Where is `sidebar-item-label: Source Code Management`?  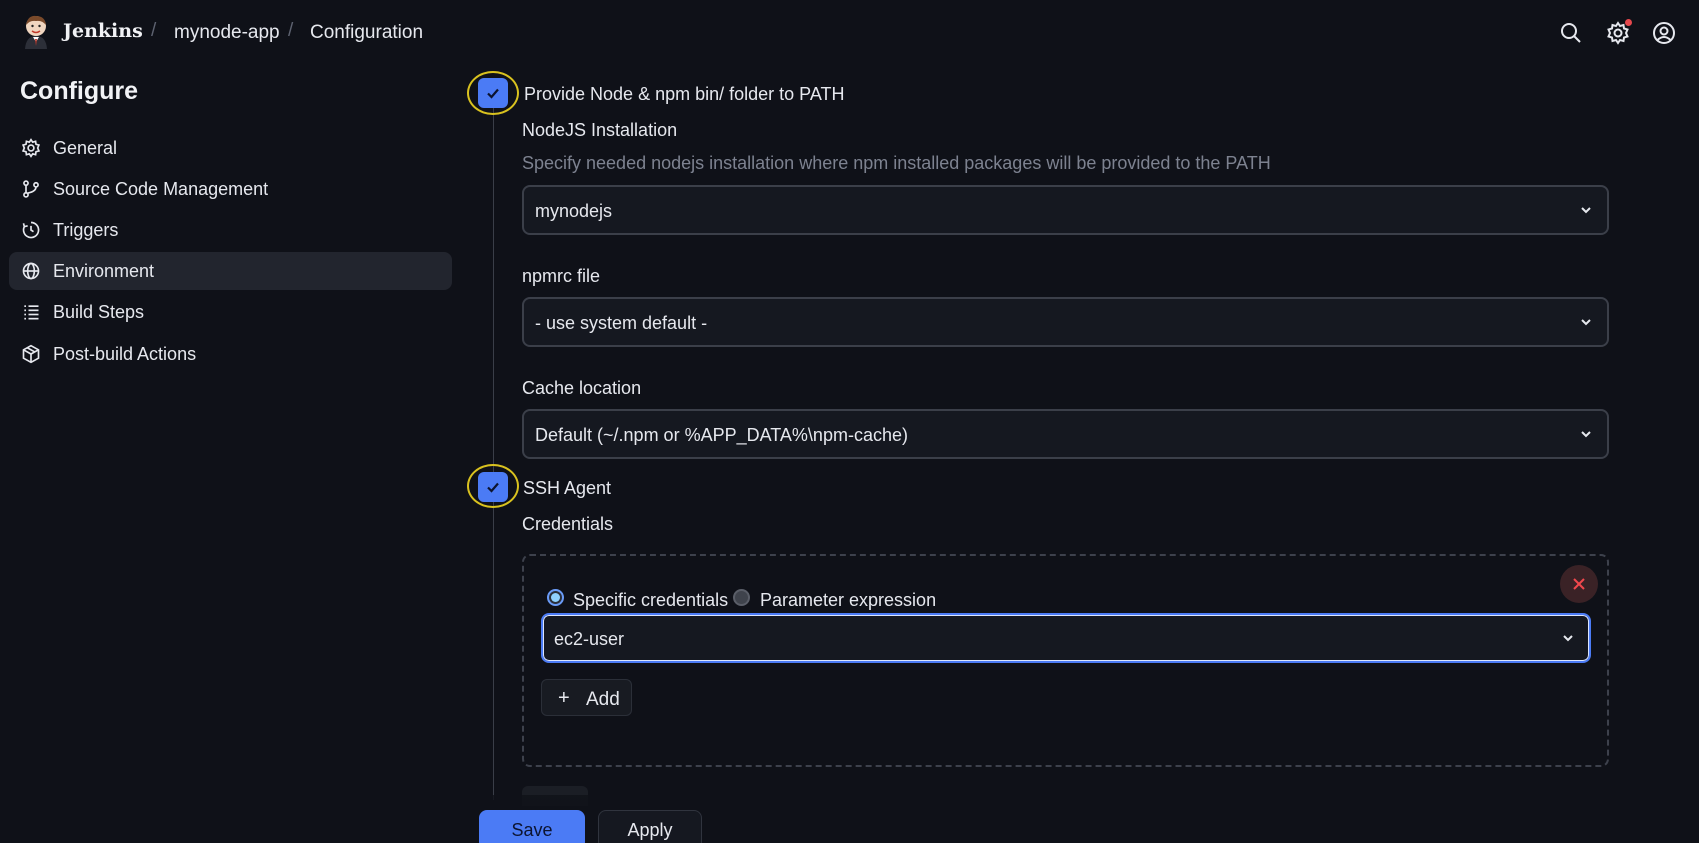
sidebar-item-label: Source Code Management is located at coordinates (161, 188).